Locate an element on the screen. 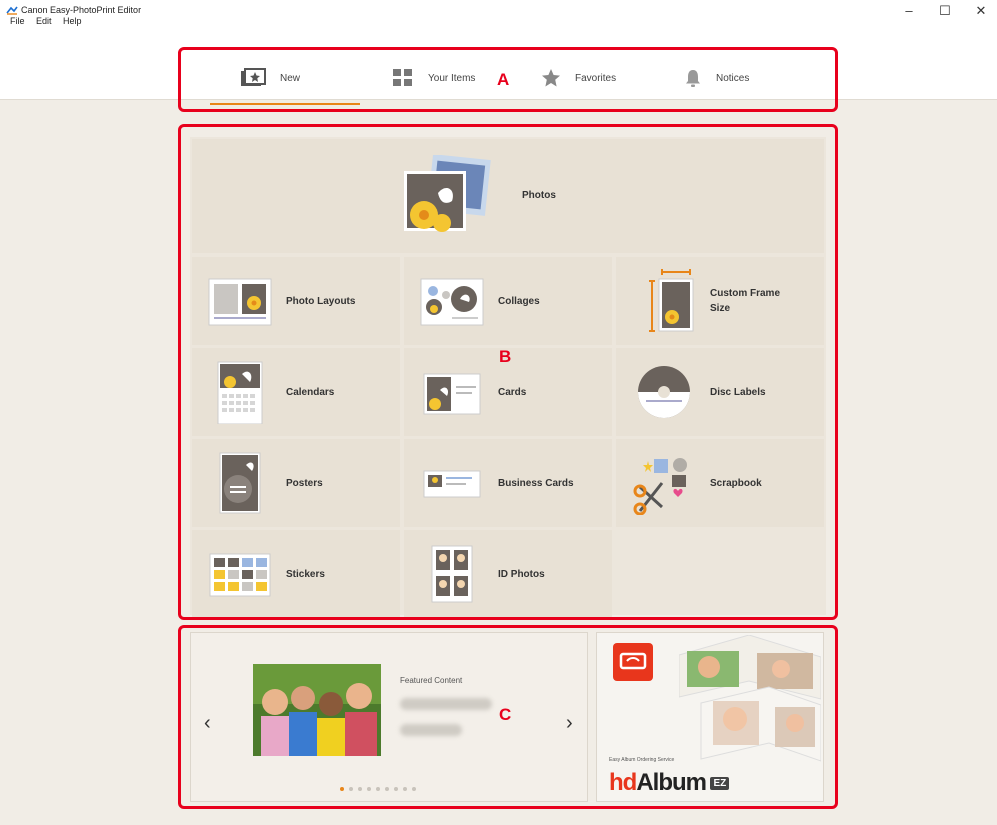 This screenshot has width=997, height=825. title-bar: Canon Easy-PhotoPrint Editor – ☐ ✕ is located at coordinates (498, 11).